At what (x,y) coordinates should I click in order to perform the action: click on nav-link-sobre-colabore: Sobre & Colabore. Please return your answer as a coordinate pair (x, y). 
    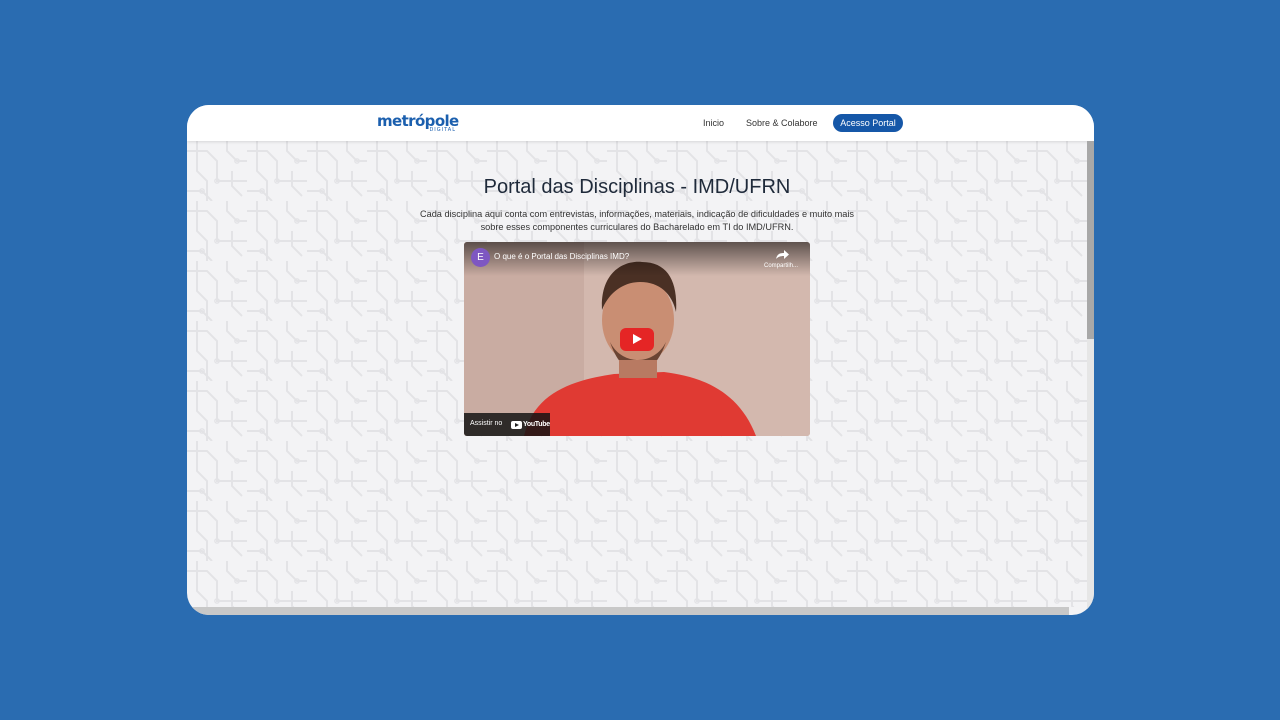
    Looking at the image, I should click on (782, 123).